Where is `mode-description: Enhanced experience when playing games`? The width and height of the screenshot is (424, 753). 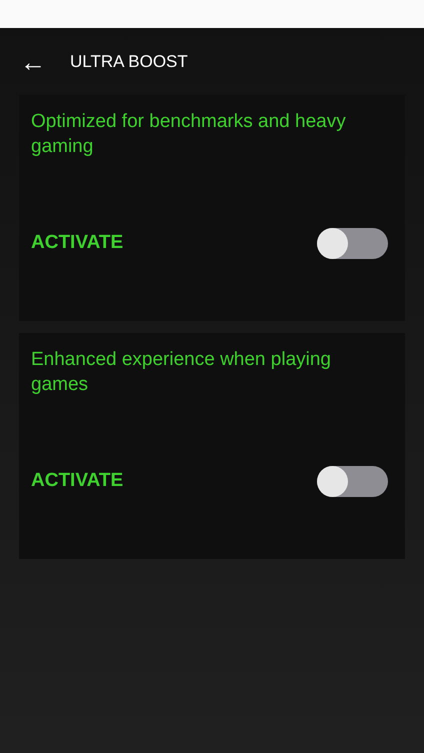 mode-description: Enhanced experience when playing games is located at coordinates (181, 372).